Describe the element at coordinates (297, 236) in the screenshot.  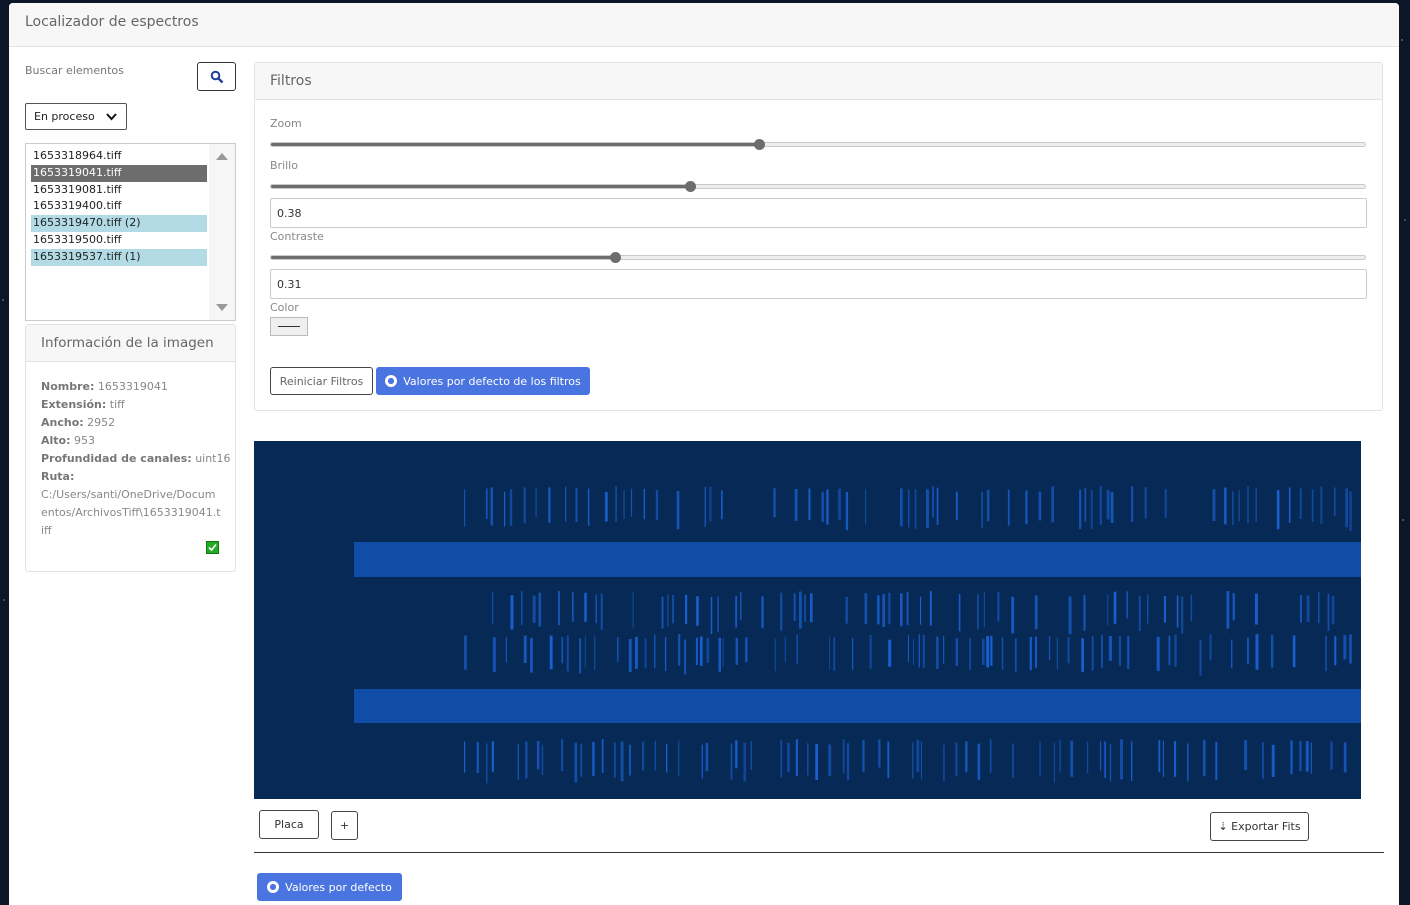
I see `contrast-label: Contraste` at that location.